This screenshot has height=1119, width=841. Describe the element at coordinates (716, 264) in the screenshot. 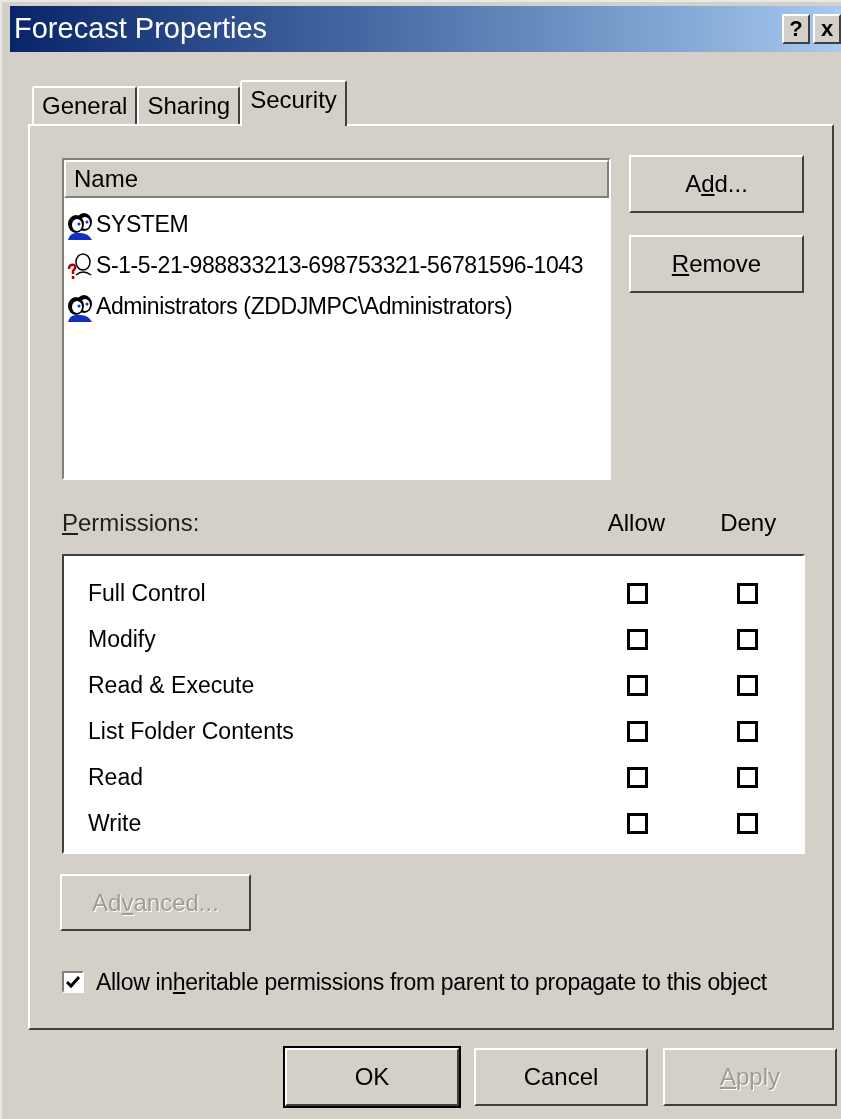

I see `remove-button: Remove` at that location.